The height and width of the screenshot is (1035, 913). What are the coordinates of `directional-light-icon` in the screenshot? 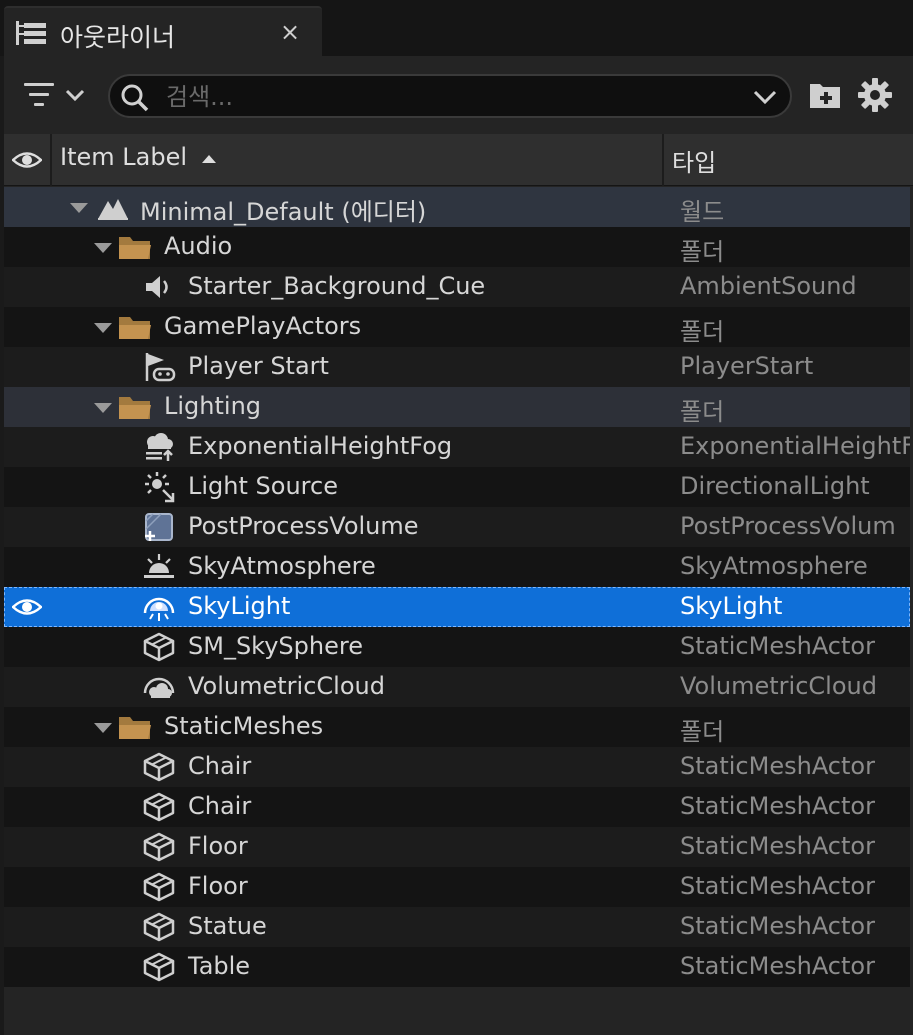 It's located at (160, 487).